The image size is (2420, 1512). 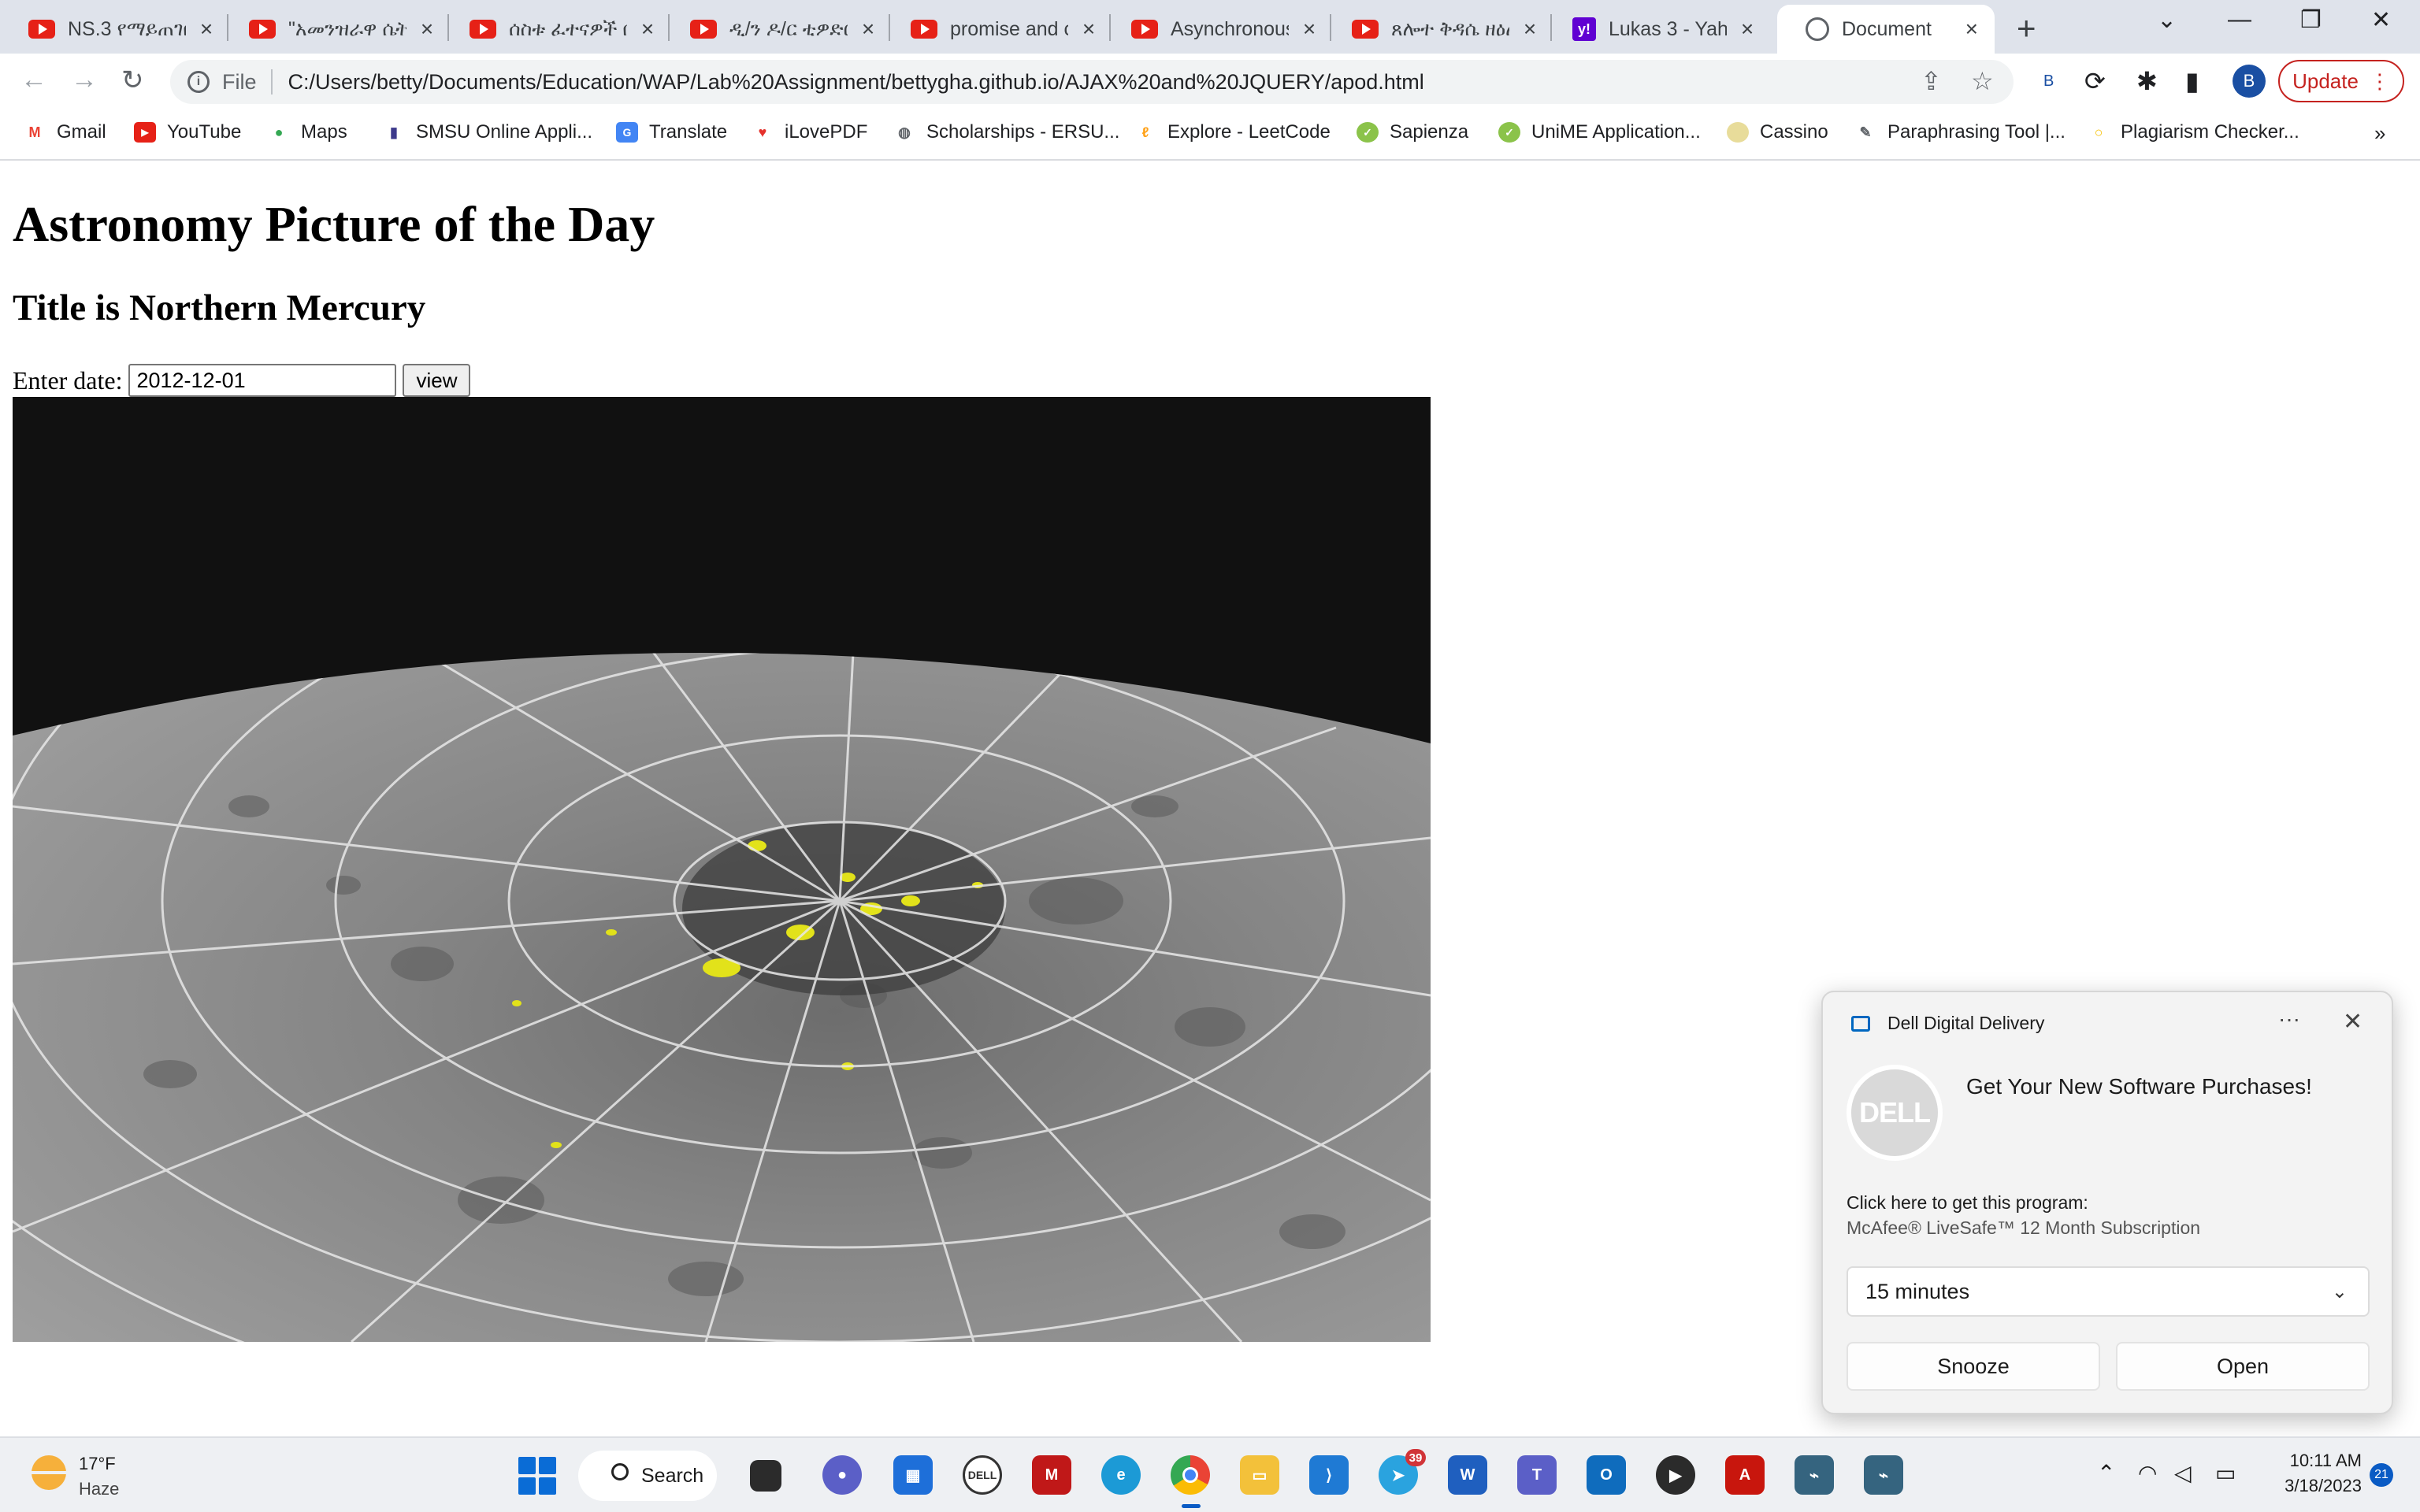 What do you see at coordinates (2108, 1291) in the screenshot?
I see `snooze-duration-select: 15 minutes ⌄` at bounding box center [2108, 1291].